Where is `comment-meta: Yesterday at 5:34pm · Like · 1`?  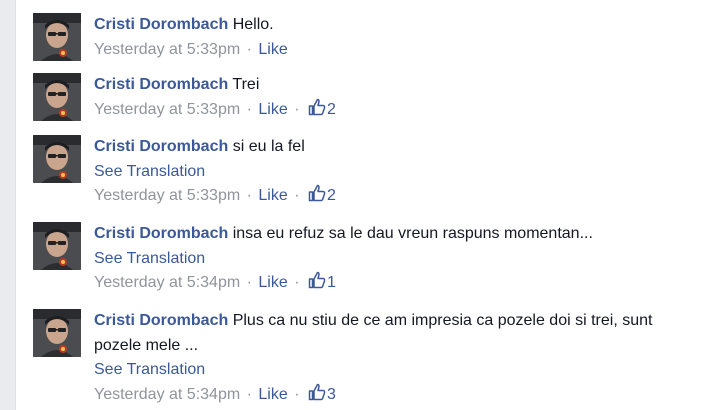 comment-meta: Yesterday at 5:34pm · Like · 1 is located at coordinates (389, 283).